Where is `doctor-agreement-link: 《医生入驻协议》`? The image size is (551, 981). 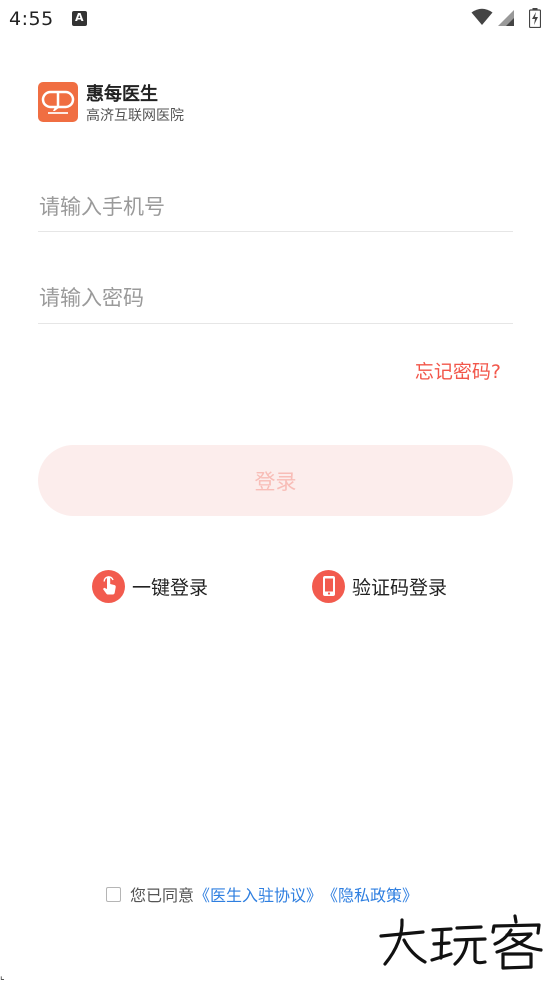
doctor-agreement-link: 《医生入驻协议》 is located at coordinates (258, 894).